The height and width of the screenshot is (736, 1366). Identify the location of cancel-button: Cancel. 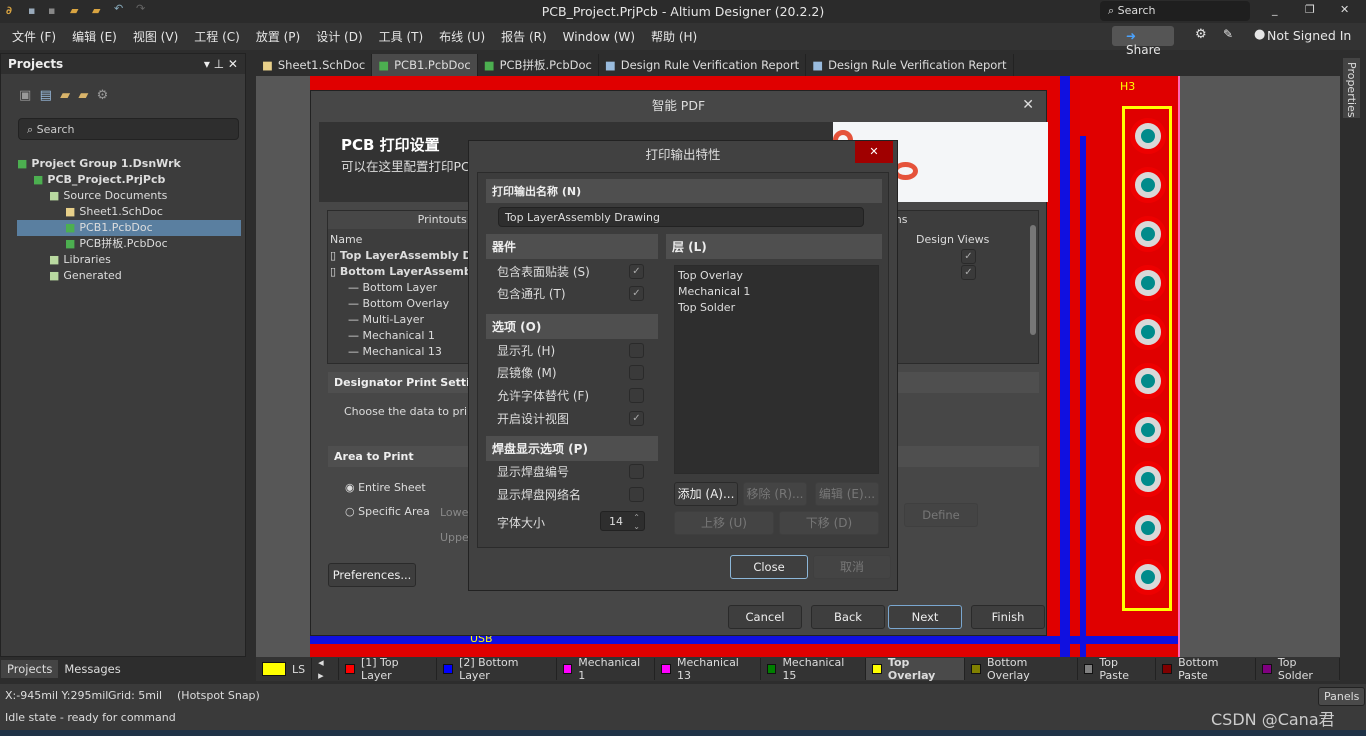
(765, 617).